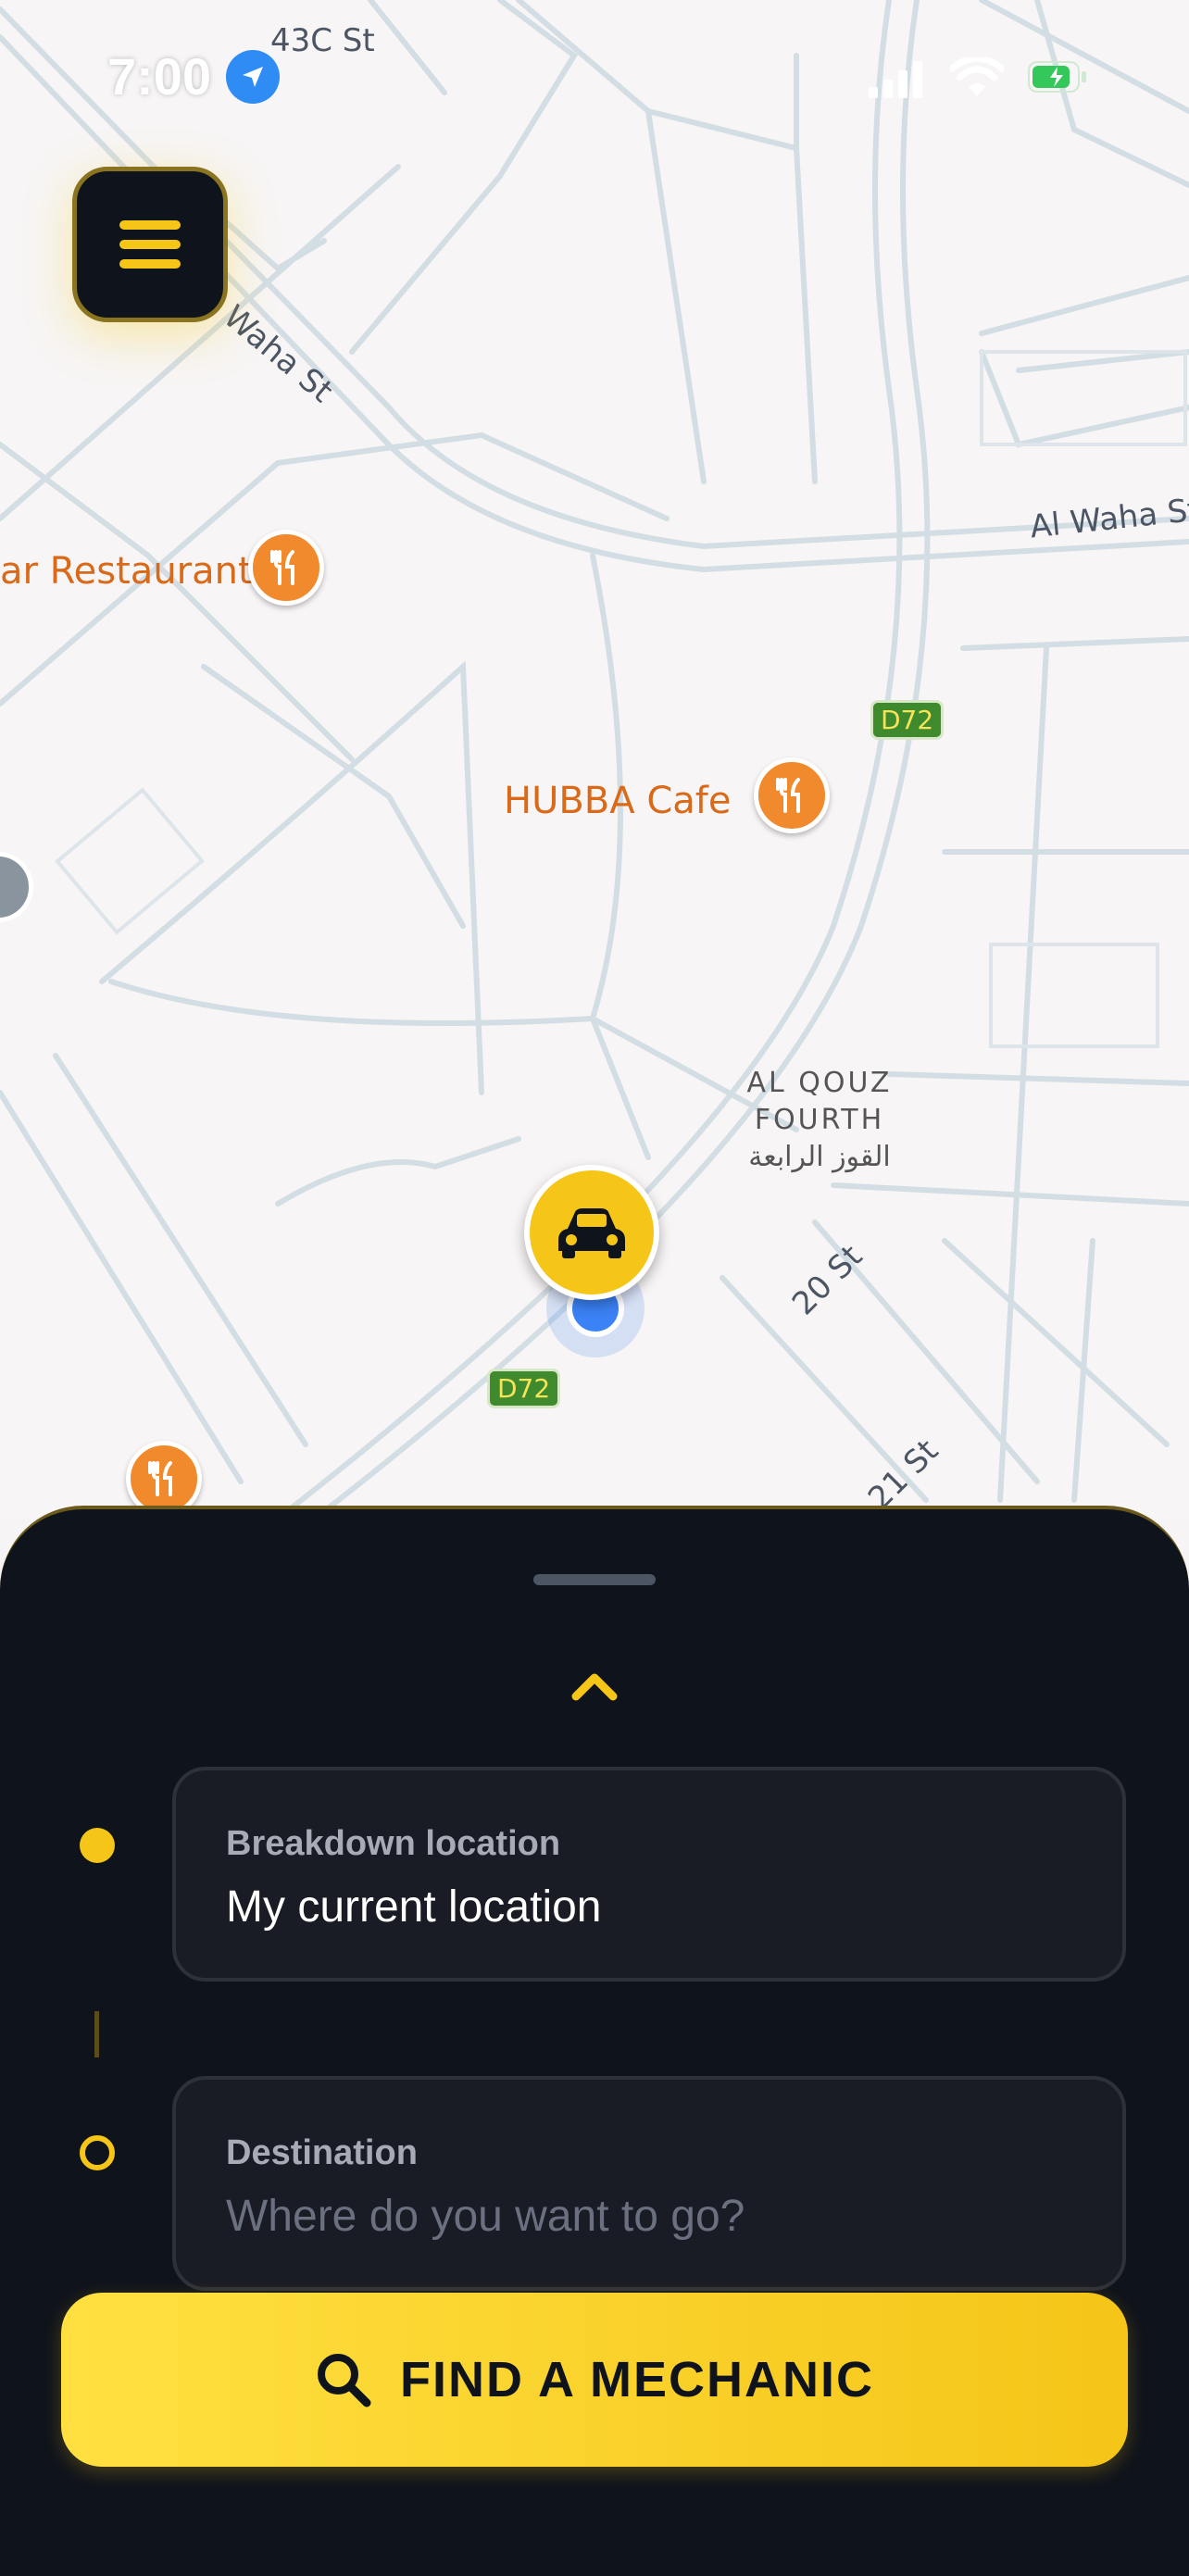 This screenshot has width=1189, height=2576. What do you see at coordinates (524, 1388) in the screenshot?
I see `route-shield-d72-lower: D72` at bounding box center [524, 1388].